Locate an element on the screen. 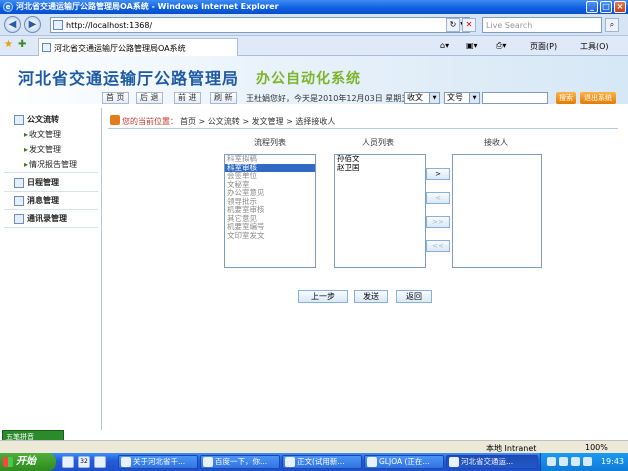 This screenshot has width=628, height=471. return-button: 返回 is located at coordinates (414, 296).